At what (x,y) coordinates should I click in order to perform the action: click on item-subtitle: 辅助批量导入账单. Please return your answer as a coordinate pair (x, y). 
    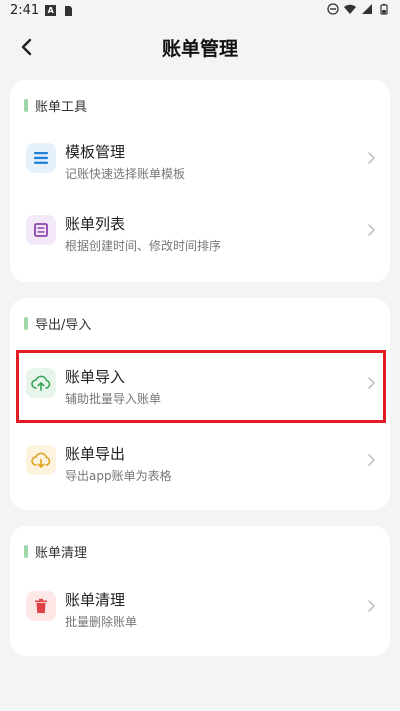
    Looking at the image, I should click on (113, 399).